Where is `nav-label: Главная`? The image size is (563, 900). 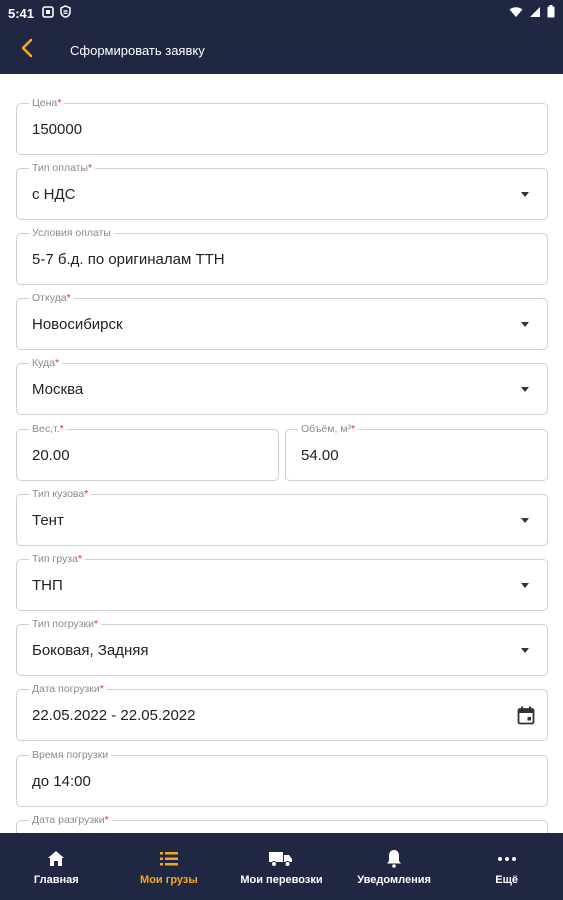
nav-label: Главная is located at coordinates (56, 879).